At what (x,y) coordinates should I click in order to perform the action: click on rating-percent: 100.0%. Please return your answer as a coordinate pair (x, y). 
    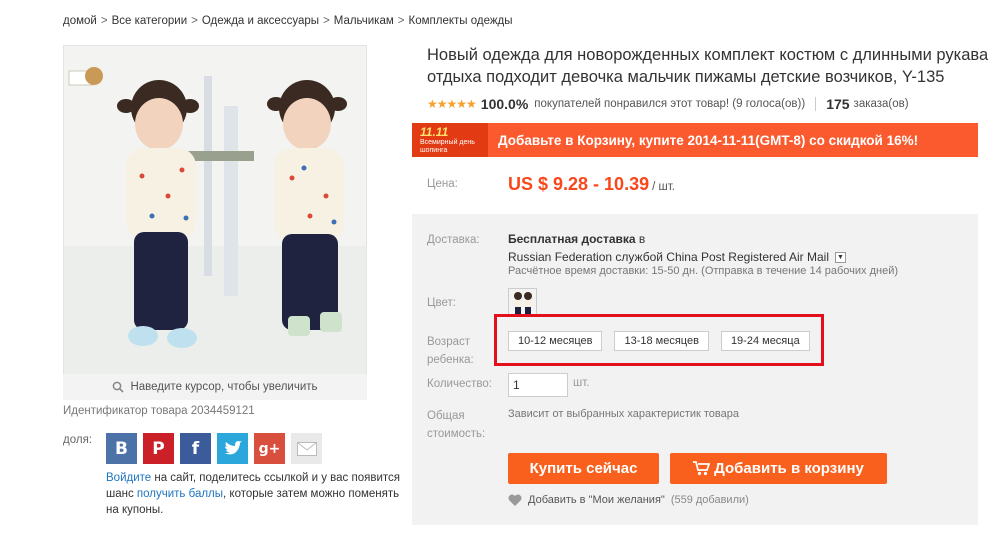
    Looking at the image, I should click on (504, 104).